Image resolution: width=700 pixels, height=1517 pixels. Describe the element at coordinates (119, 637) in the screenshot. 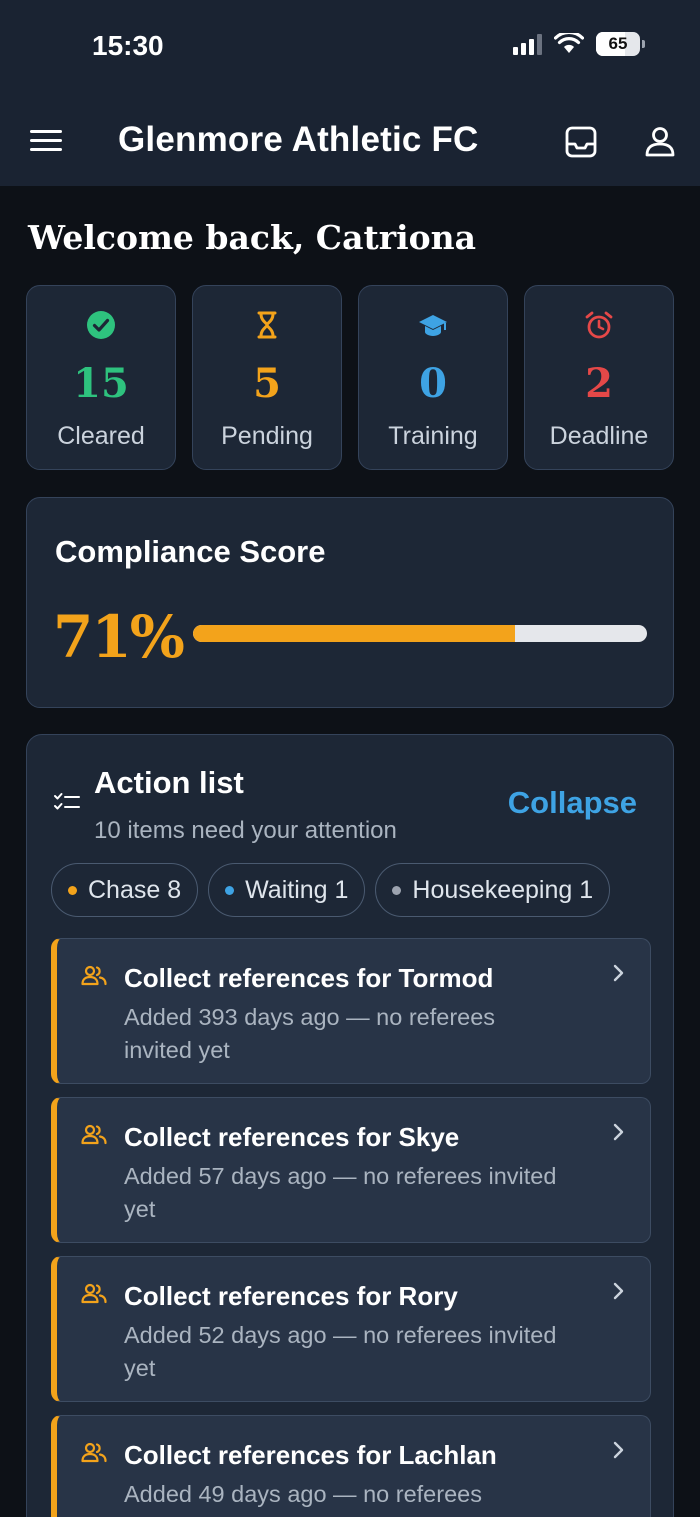

I see `compliance-score-value: 71%` at that location.